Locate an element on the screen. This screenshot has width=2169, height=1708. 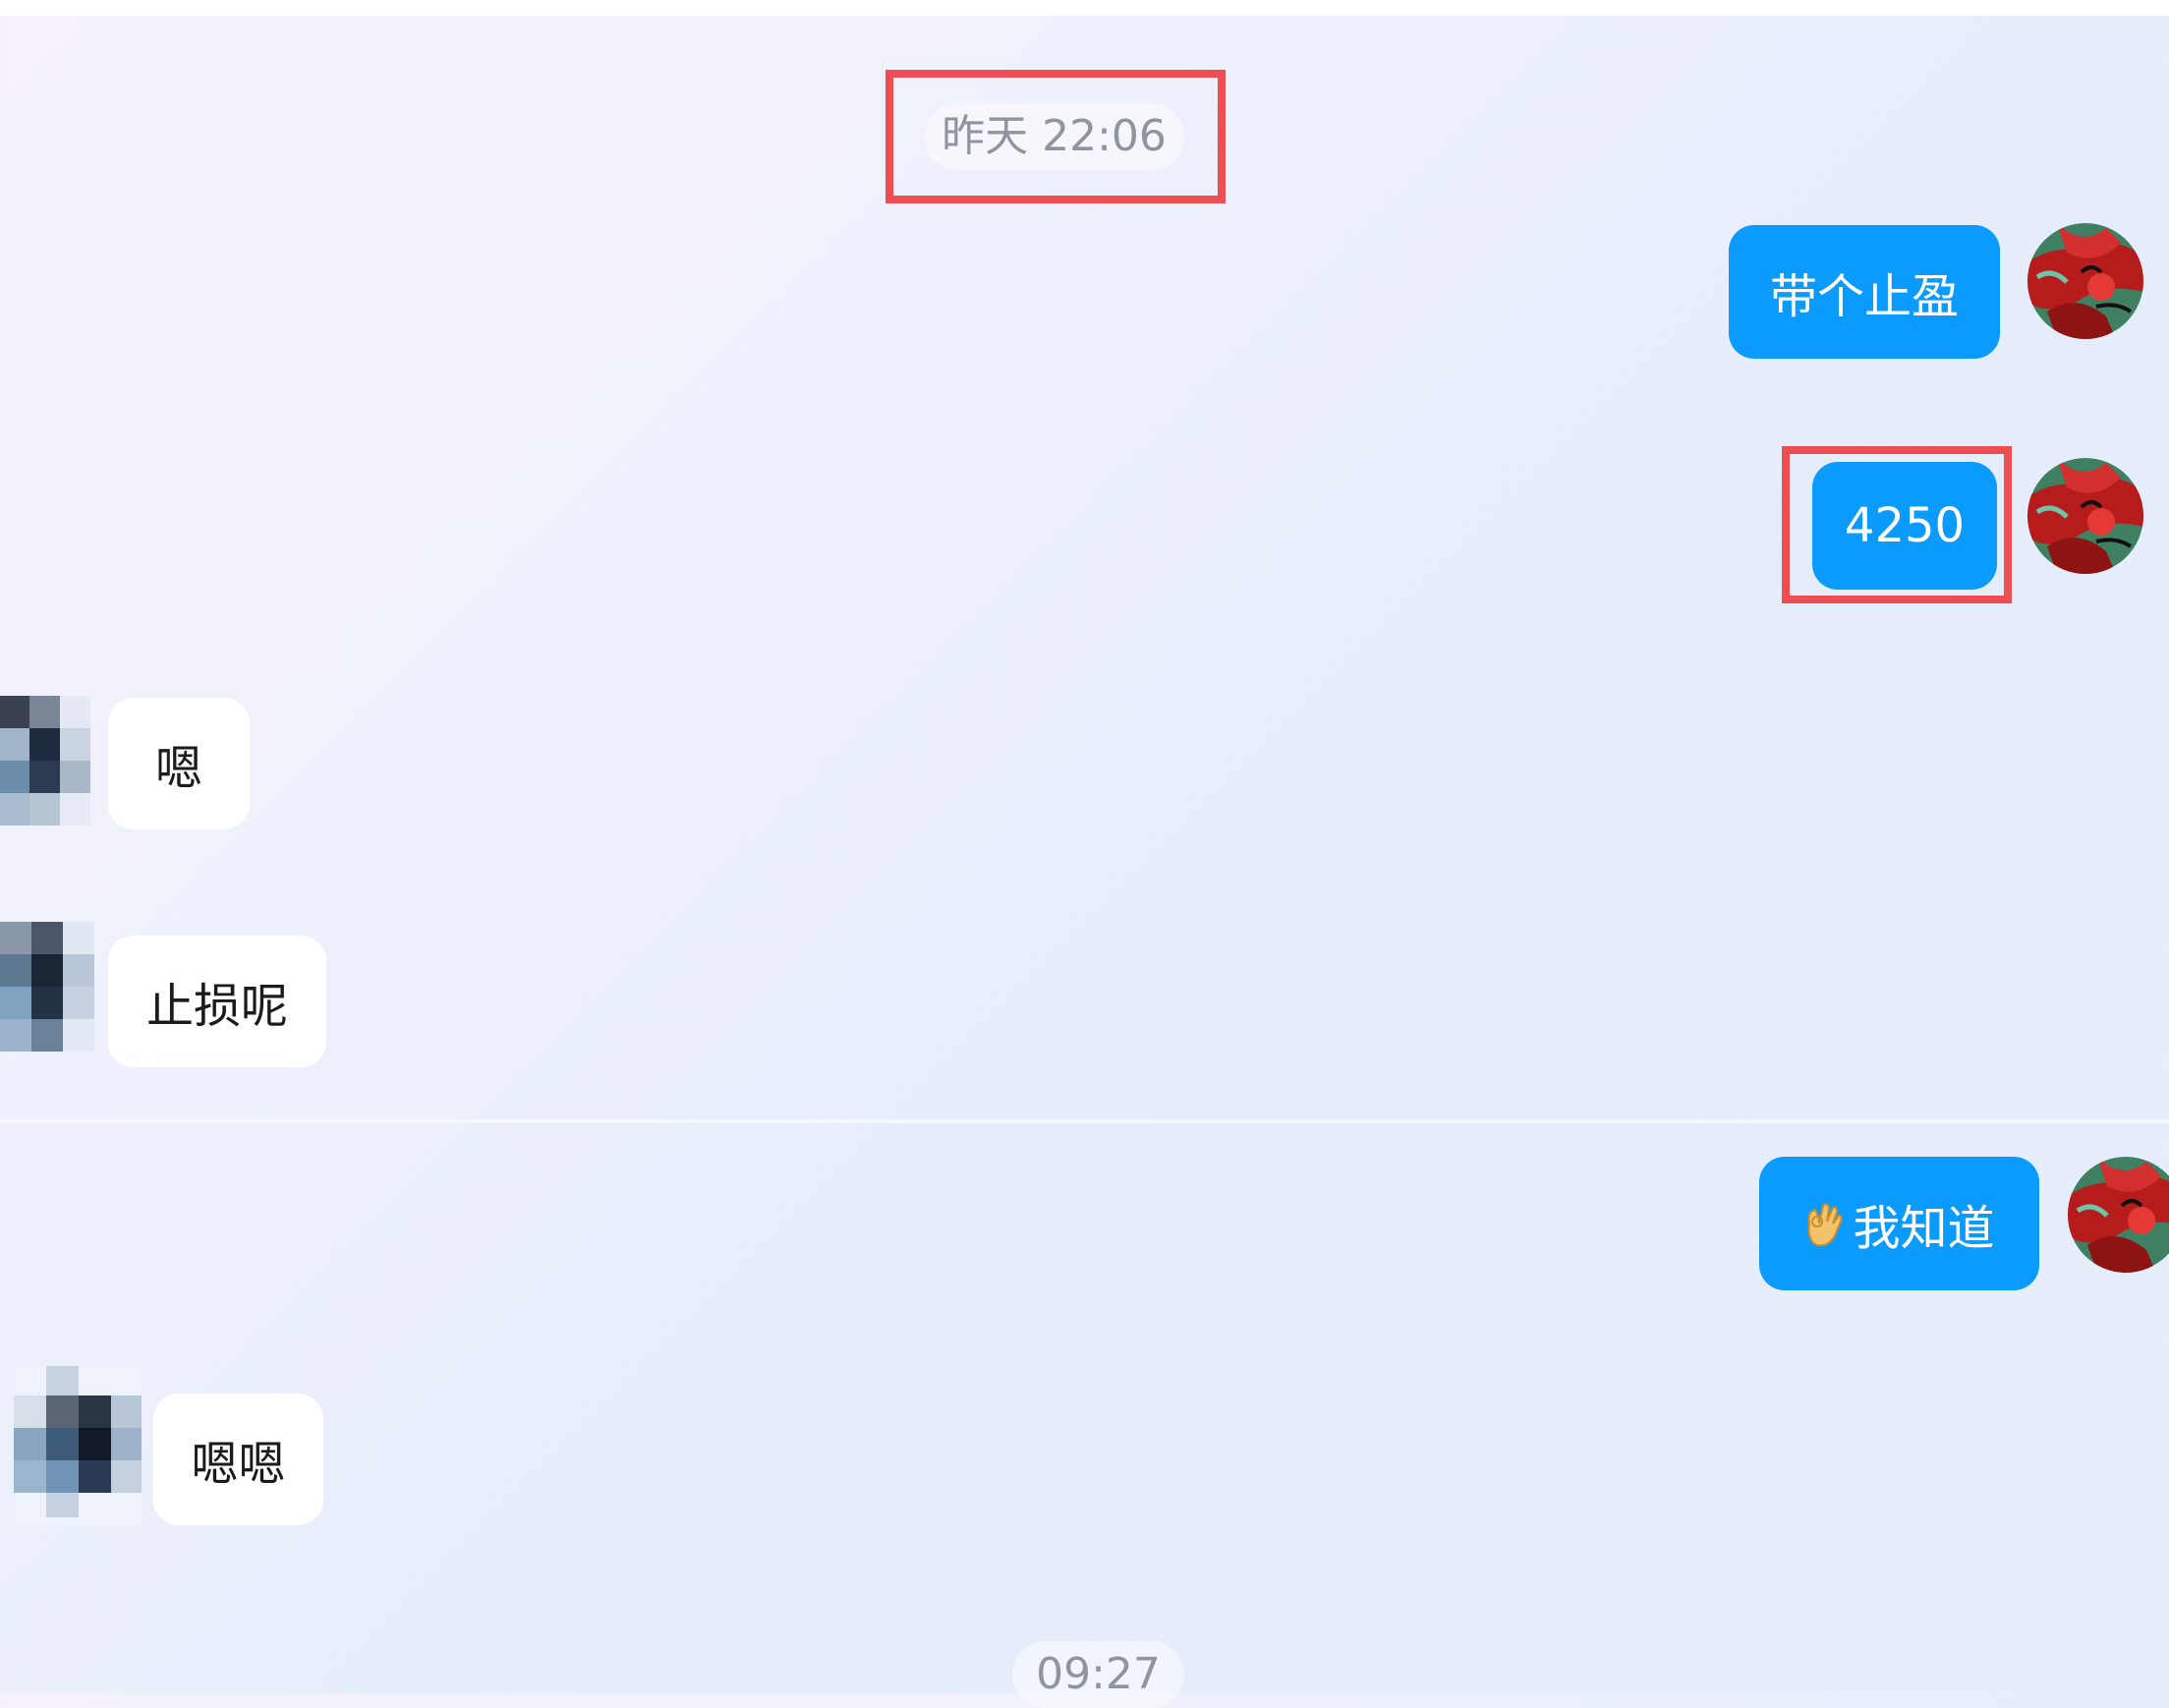
message-bubble-incoming: 嗯 is located at coordinates (179, 763).